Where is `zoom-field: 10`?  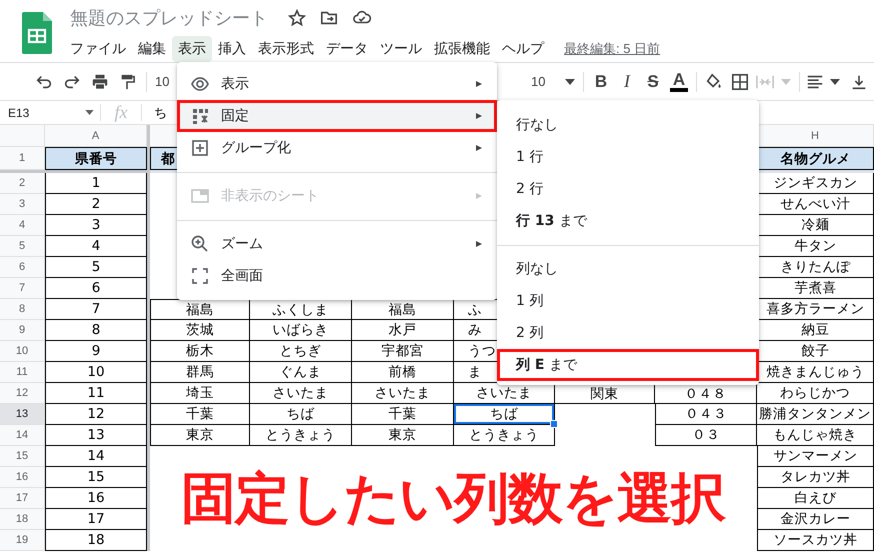
zoom-field: 10 is located at coordinates (162, 81).